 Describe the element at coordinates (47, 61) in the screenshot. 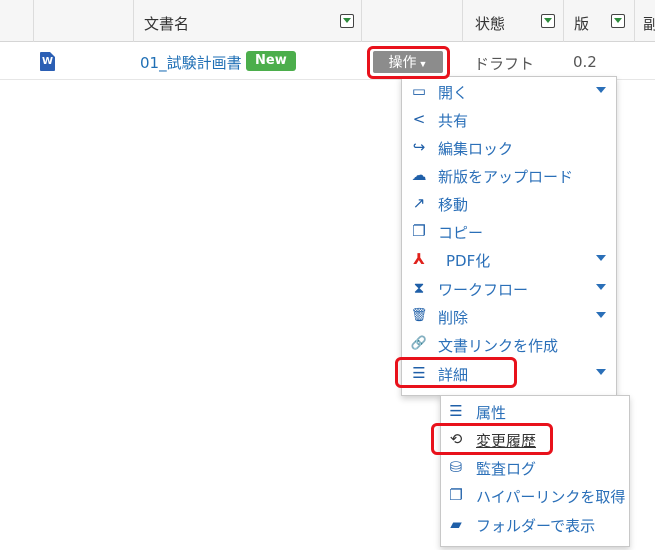

I see `word-file-icon: W` at that location.